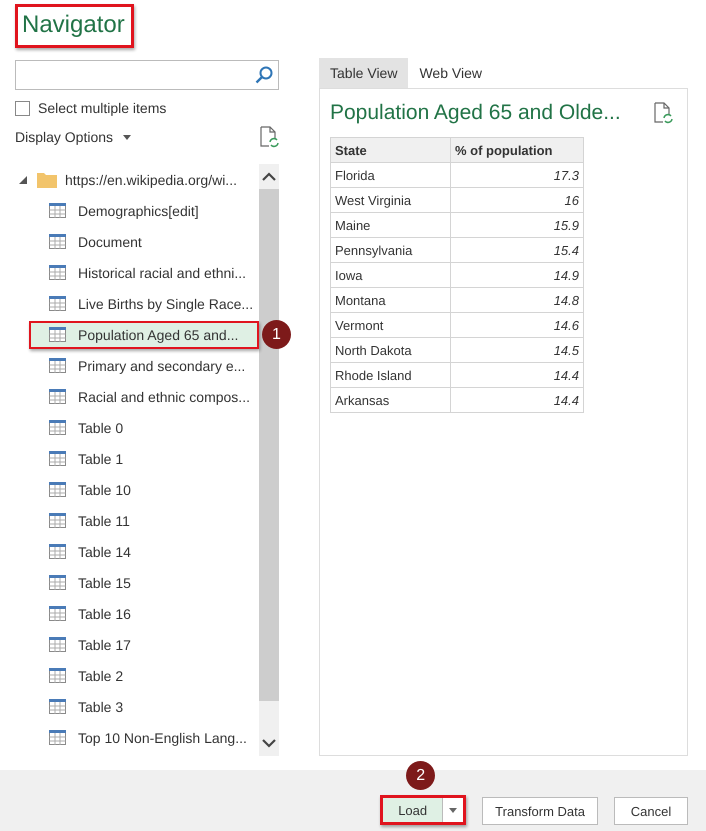 Image resolution: width=706 pixels, height=831 pixels. Describe the element at coordinates (540, 811) in the screenshot. I see `dialog-button: Transform Data` at that location.